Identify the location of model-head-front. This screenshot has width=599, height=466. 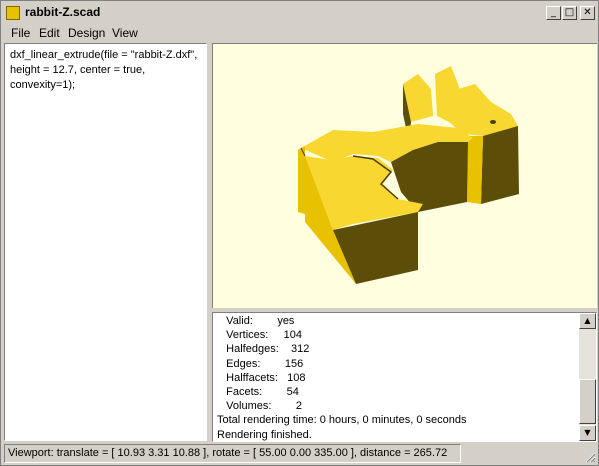
(475, 170).